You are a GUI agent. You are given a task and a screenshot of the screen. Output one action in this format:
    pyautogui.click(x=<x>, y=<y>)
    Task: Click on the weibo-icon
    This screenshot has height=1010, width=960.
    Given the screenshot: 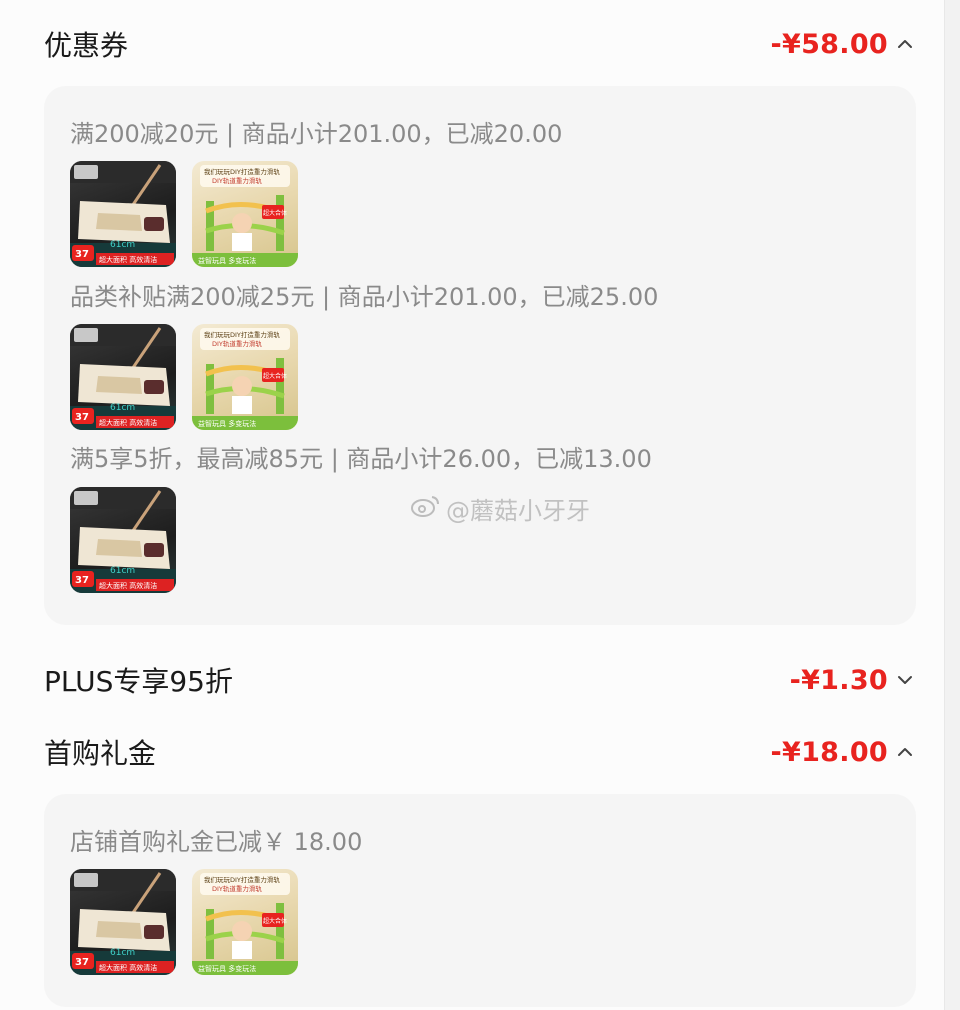 What is the action you would take?
    pyautogui.click(x=425, y=509)
    